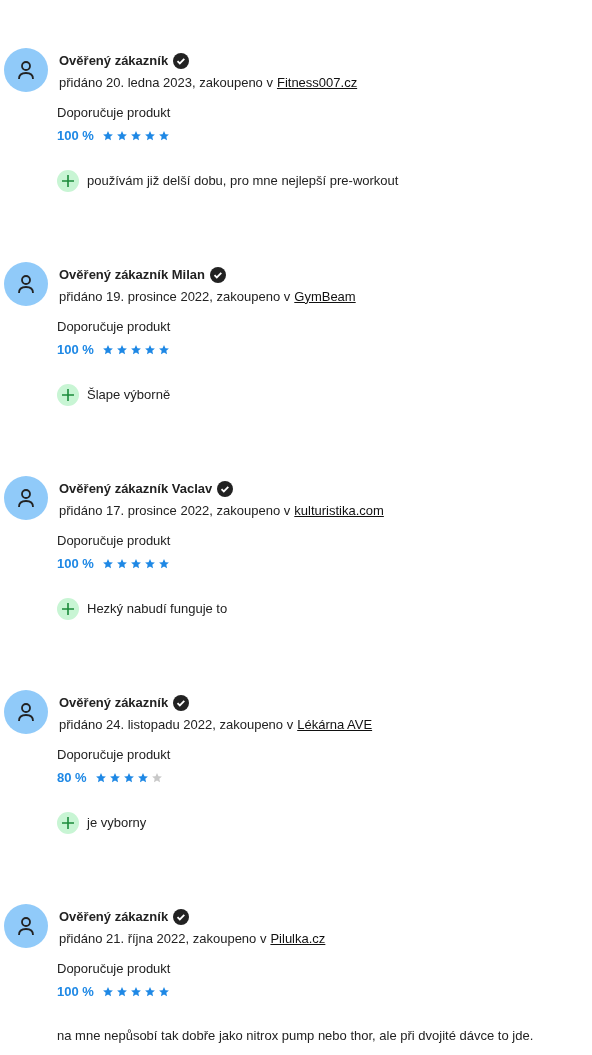 The height and width of the screenshot is (1055, 592). What do you see at coordinates (317, 82) in the screenshot?
I see `shop-link: Fitness007.cz` at bounding box center [317, 82].